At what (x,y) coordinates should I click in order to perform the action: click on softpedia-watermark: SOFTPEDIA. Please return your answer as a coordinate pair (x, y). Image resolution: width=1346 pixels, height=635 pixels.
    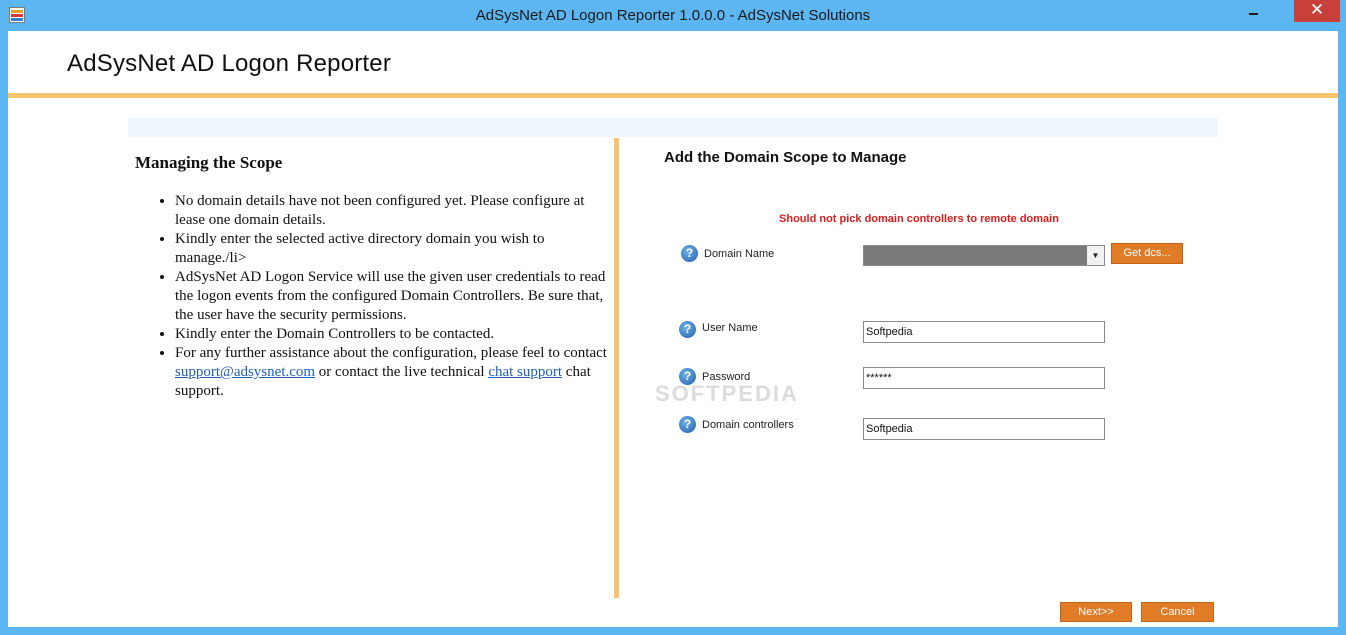
    Looking at the image, I should click on (727, 393).